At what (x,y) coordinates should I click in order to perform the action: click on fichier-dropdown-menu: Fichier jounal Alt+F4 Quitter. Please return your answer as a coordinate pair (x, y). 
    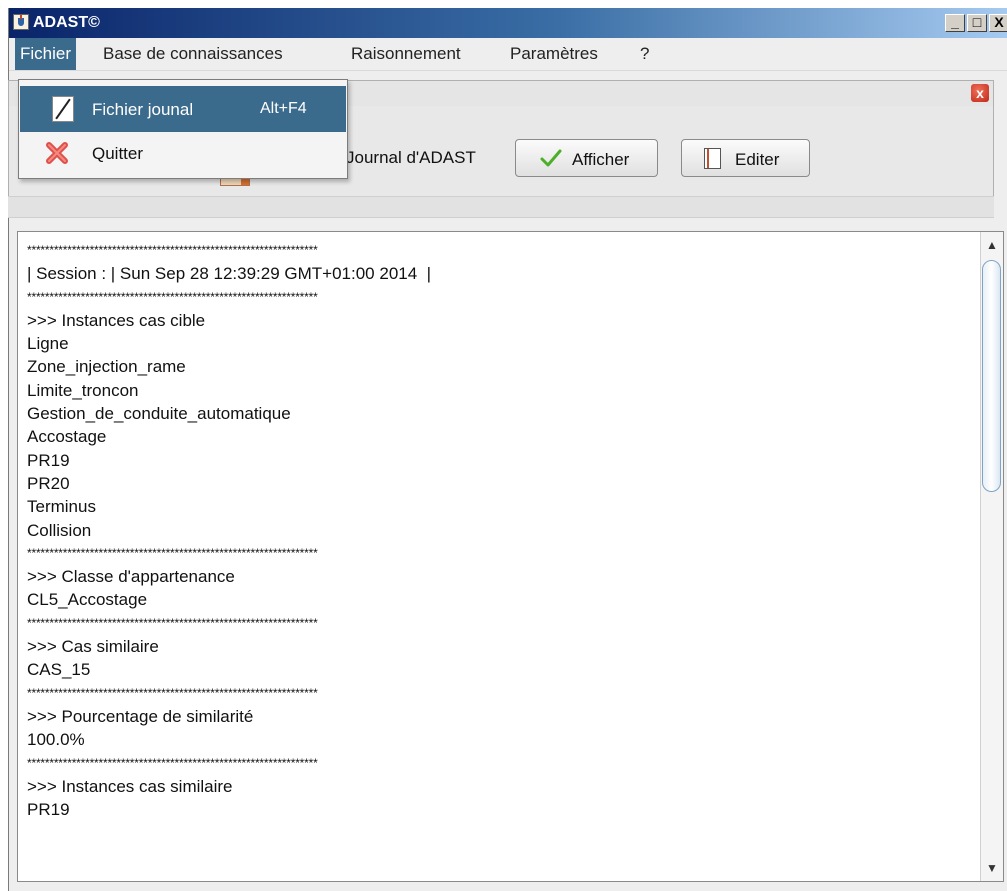
    Looking at the image, I should click on (183, 129).